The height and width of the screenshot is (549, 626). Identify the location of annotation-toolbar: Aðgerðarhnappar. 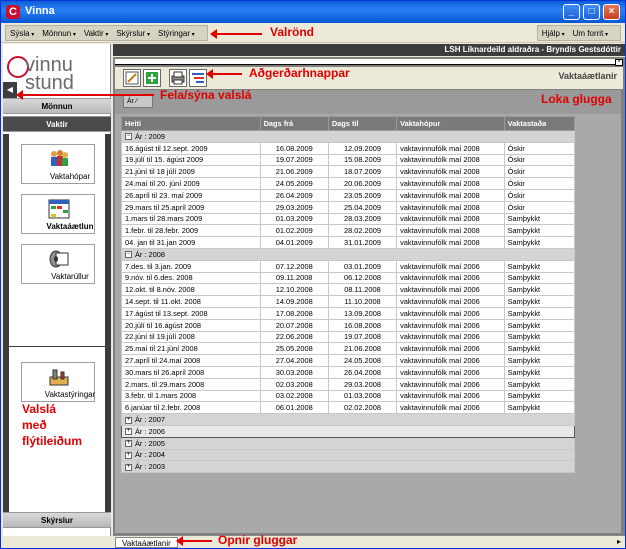
(299, 73).